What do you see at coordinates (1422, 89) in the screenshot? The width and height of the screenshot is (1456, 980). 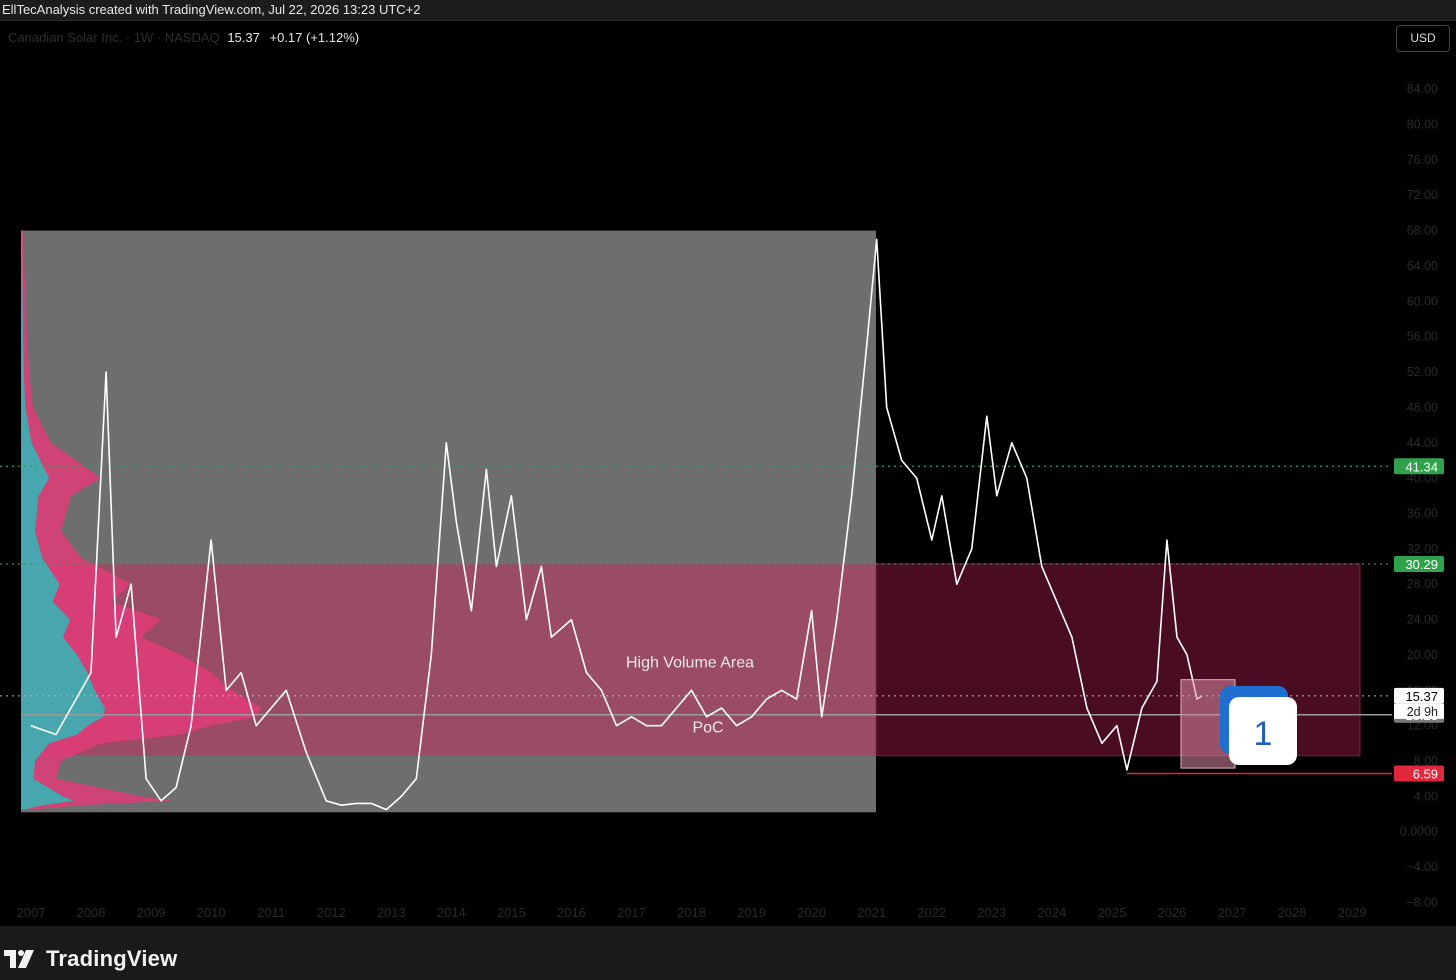 I see `y-tick-label: 84.00` at bounding box center [1422, 89].